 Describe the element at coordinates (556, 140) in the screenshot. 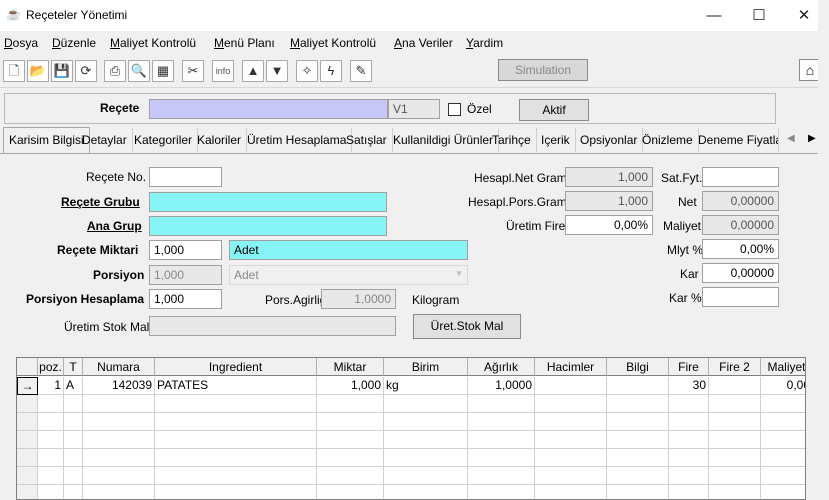

I see `tab-icerik: Içerik` at that location.